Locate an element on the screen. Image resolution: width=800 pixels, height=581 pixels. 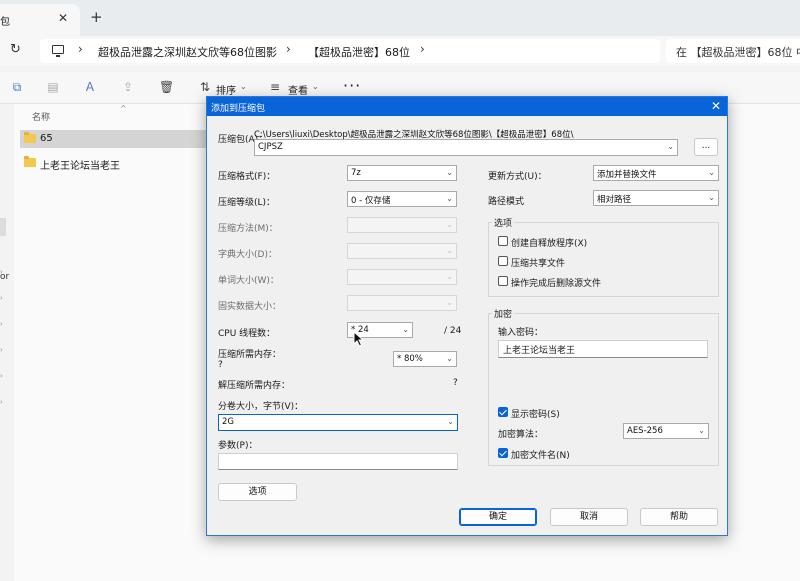
column-header-name: 名称 is located at coordinates (41, 116).